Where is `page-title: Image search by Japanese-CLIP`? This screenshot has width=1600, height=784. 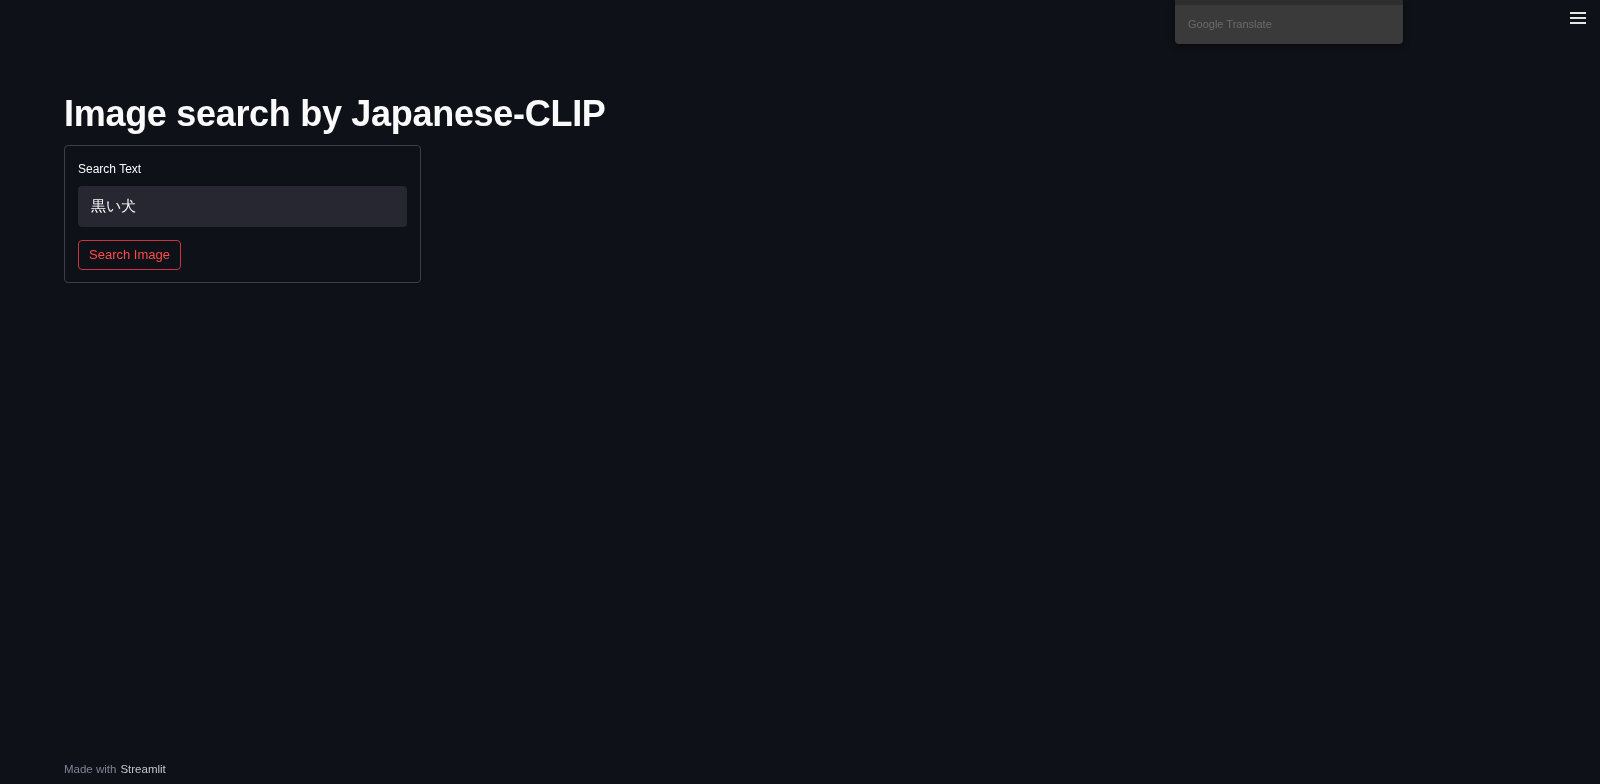 page-title: Image search by Japanese-CLIP is located at coordinates (335, 114).